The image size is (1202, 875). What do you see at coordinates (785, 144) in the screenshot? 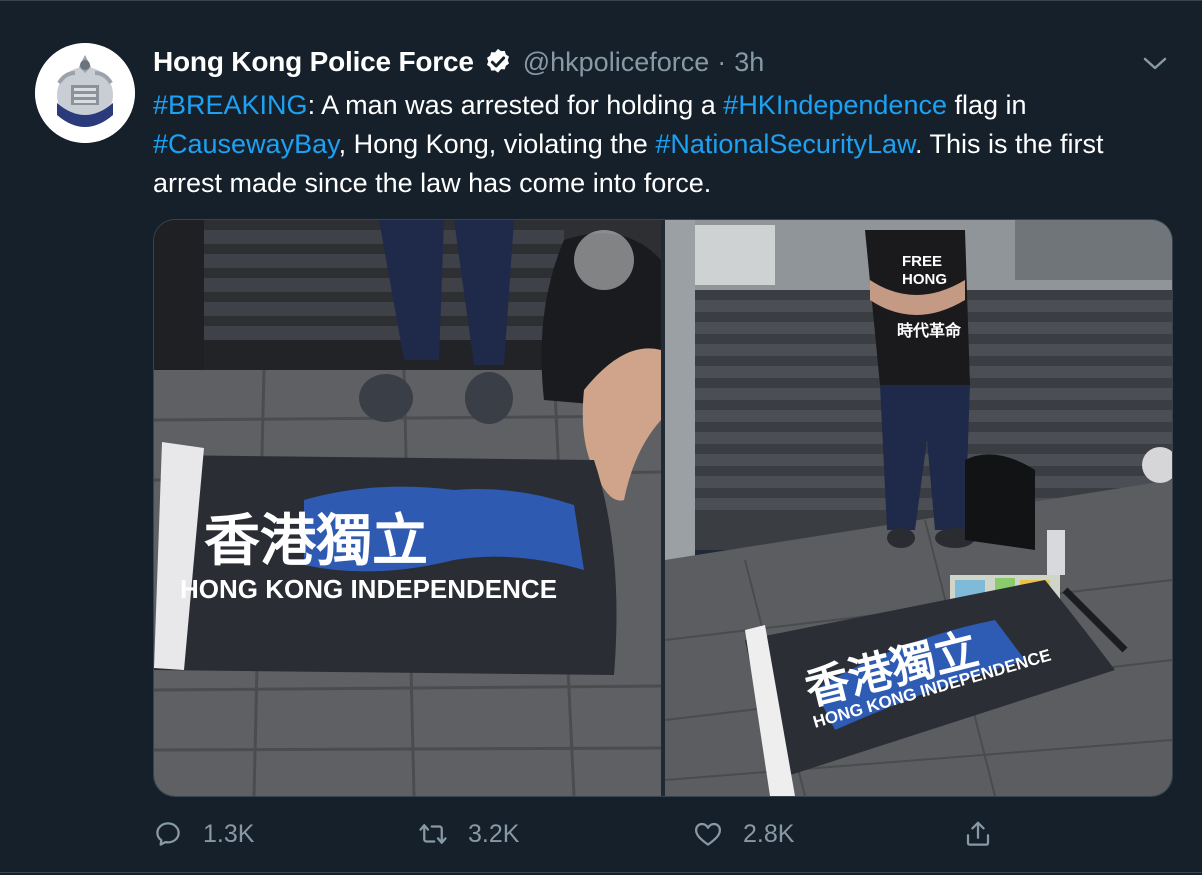
I see `hashtag-nationalsecuritylaw: #NationalSecurityLaw` at bounding box center [785, 144].